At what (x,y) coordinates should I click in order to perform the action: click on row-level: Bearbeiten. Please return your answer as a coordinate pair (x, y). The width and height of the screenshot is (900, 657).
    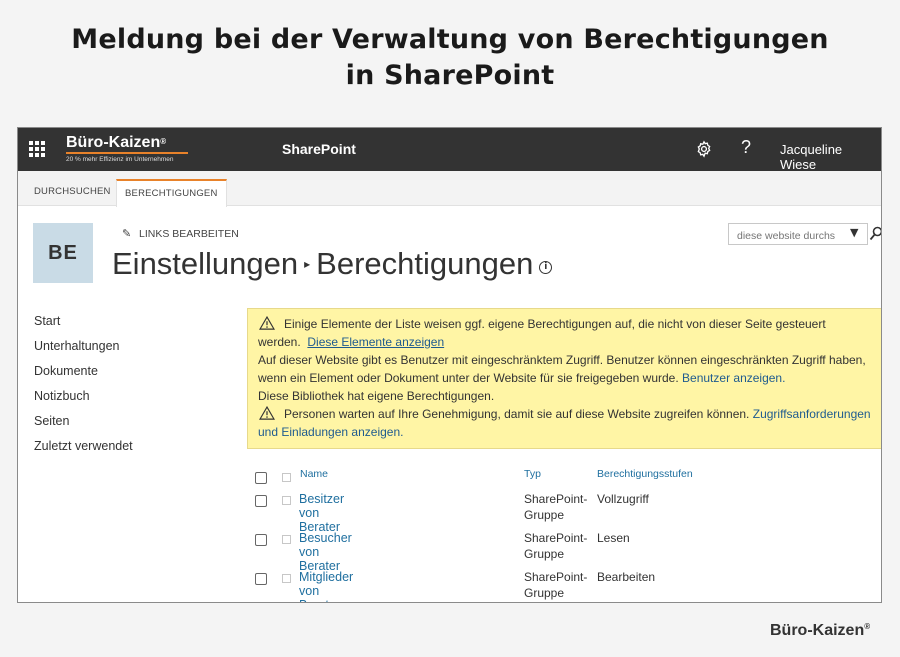
    Looking at the image, I should click on (626, 577).